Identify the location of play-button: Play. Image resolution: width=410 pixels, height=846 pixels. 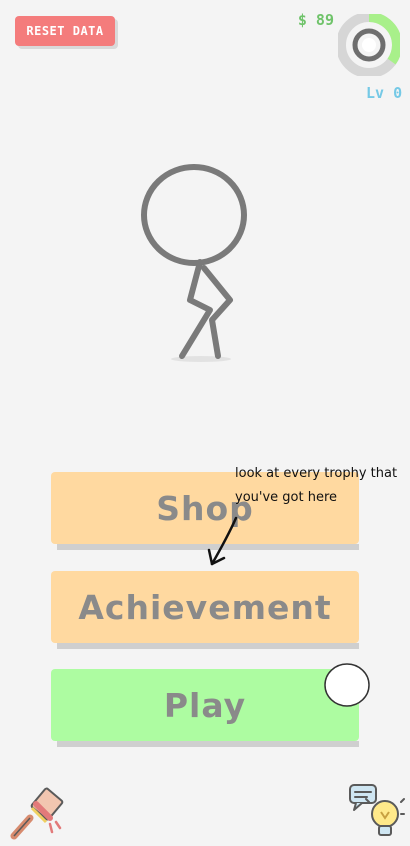
(205, 708).